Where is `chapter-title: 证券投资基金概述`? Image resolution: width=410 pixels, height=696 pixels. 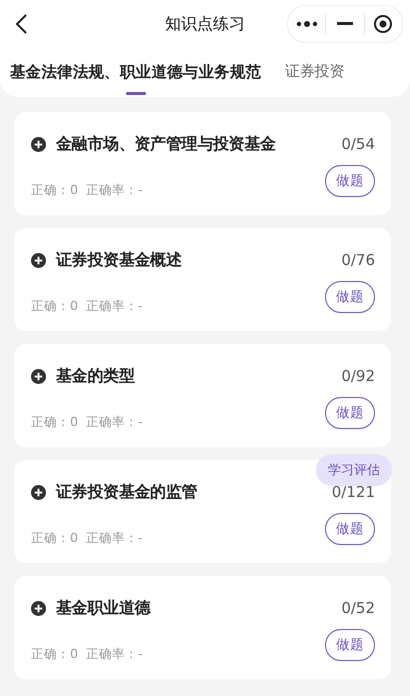
chapter-title: 证券投资基金概述 is located at coordinates (119, 260).